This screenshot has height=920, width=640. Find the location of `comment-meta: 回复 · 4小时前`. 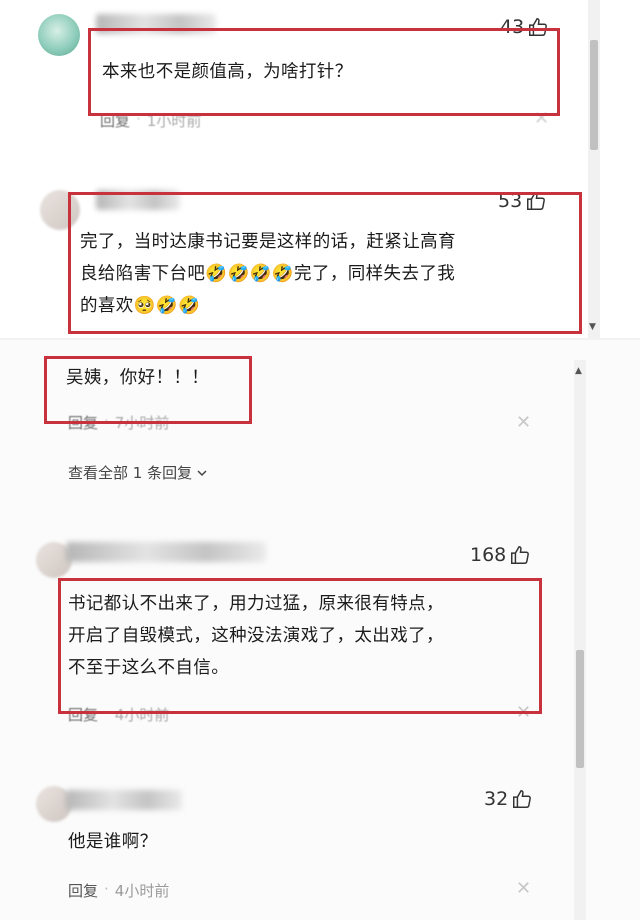

comment-meta: 回复 · 4小时前 is located at coordinates (118, 890).